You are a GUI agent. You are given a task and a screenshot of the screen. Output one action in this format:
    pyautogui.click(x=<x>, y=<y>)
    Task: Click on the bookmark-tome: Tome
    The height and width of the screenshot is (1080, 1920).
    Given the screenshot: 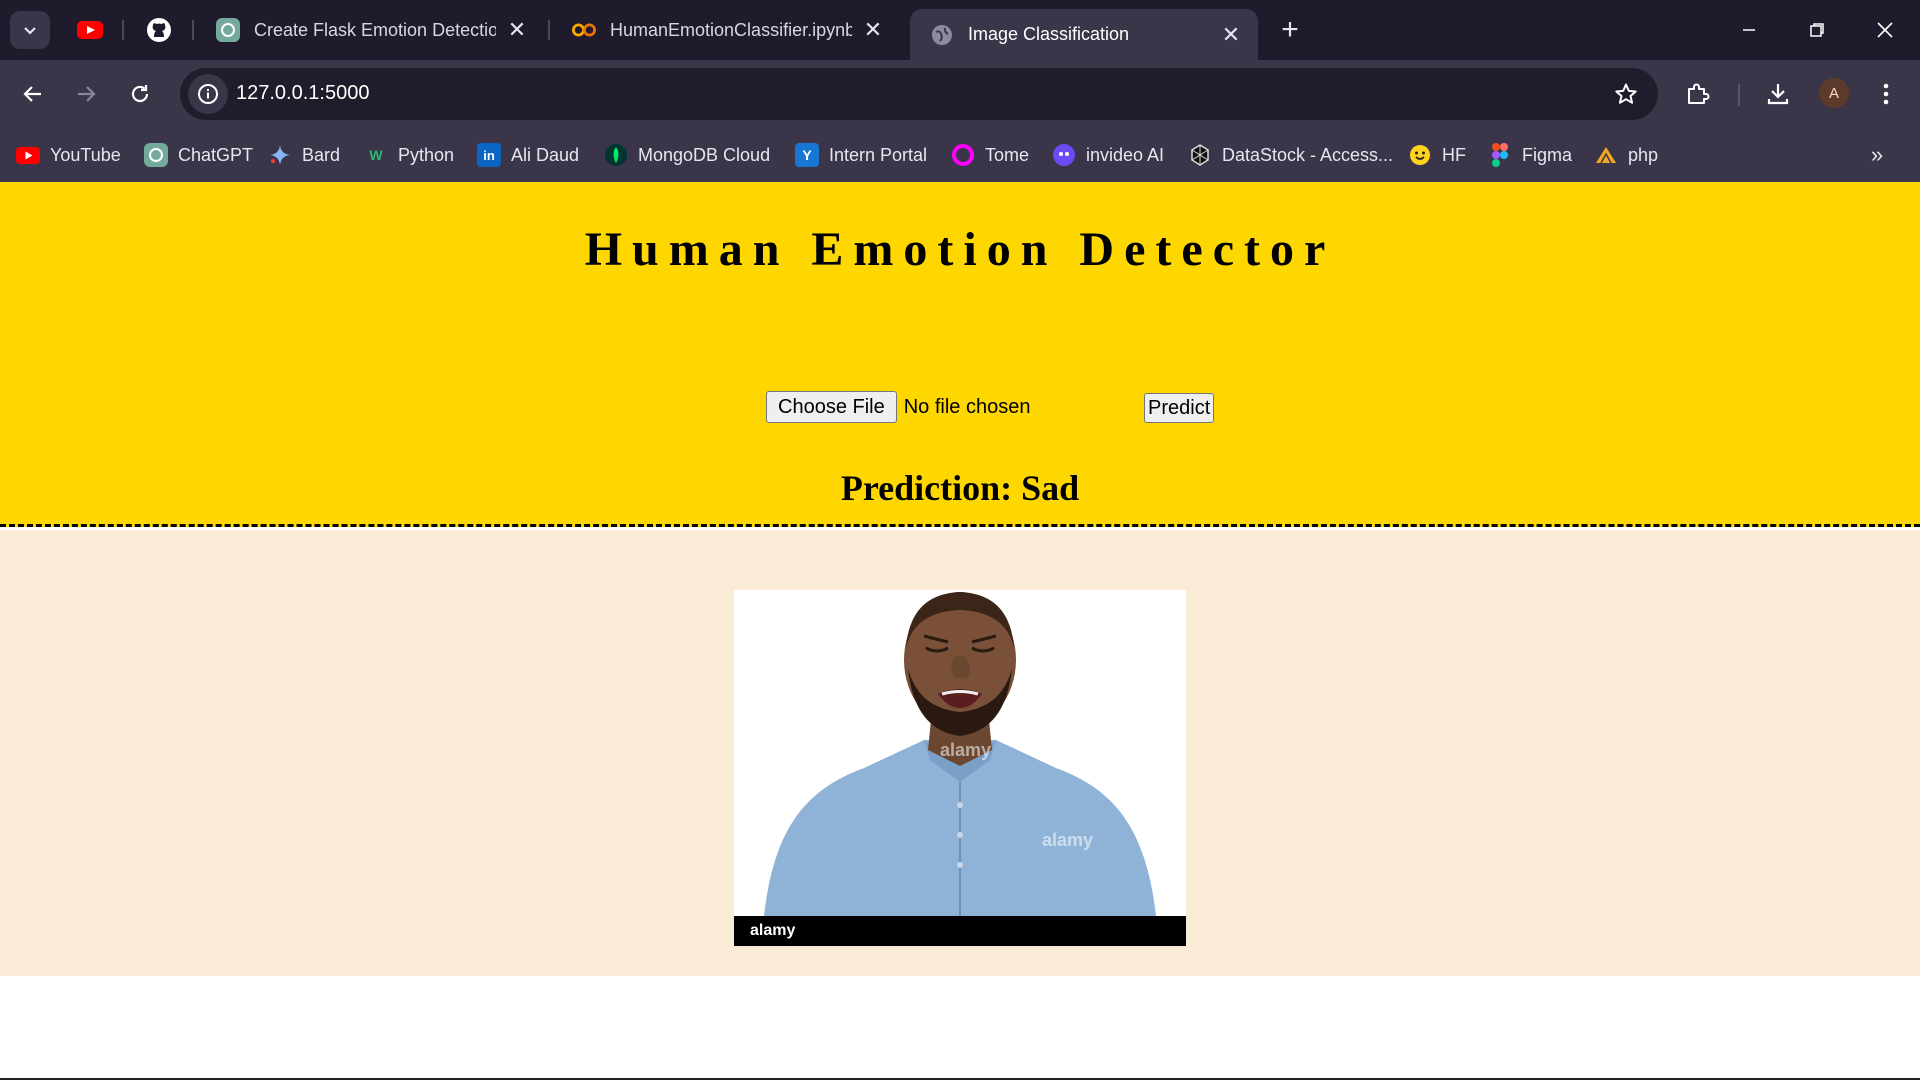 What is the action you would take?
    pyautogui.click(x=990, y=155)
    